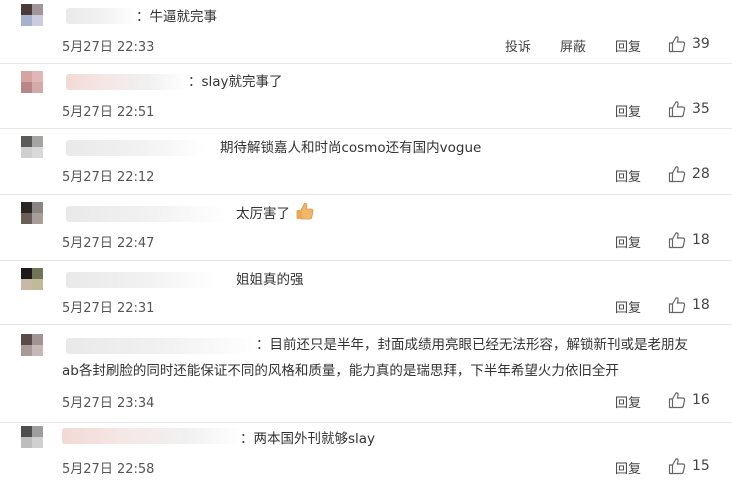  I want to click on like-button: 15, so click(689, 466).